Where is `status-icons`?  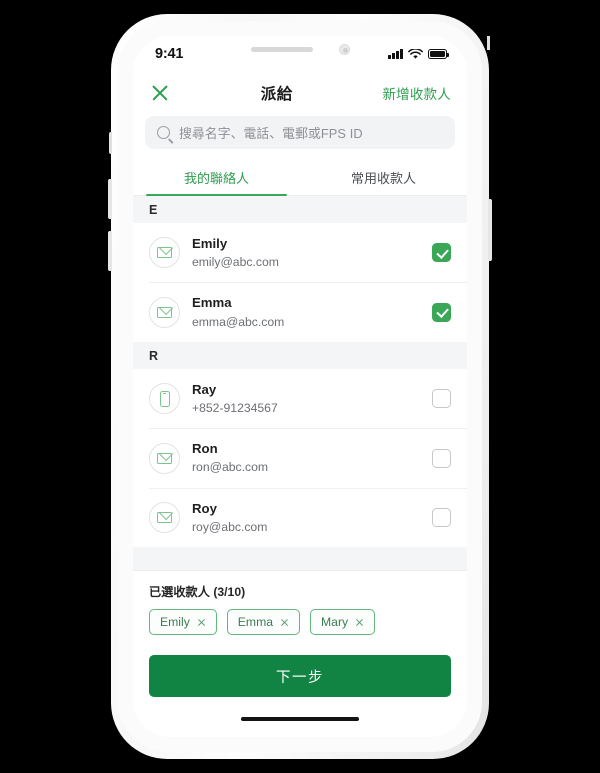 status-icons is located at coordinates (418, 54).